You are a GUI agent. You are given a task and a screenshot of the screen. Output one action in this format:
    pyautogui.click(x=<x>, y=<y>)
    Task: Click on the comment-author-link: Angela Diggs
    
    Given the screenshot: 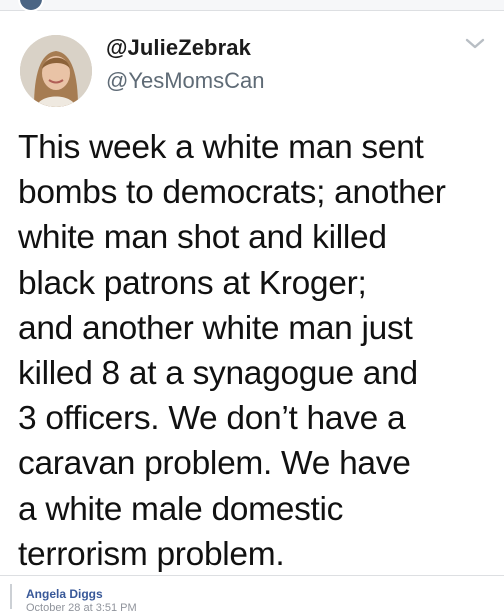 What is the action you would take?
    pyautogui.click(x=64, y=594)
    